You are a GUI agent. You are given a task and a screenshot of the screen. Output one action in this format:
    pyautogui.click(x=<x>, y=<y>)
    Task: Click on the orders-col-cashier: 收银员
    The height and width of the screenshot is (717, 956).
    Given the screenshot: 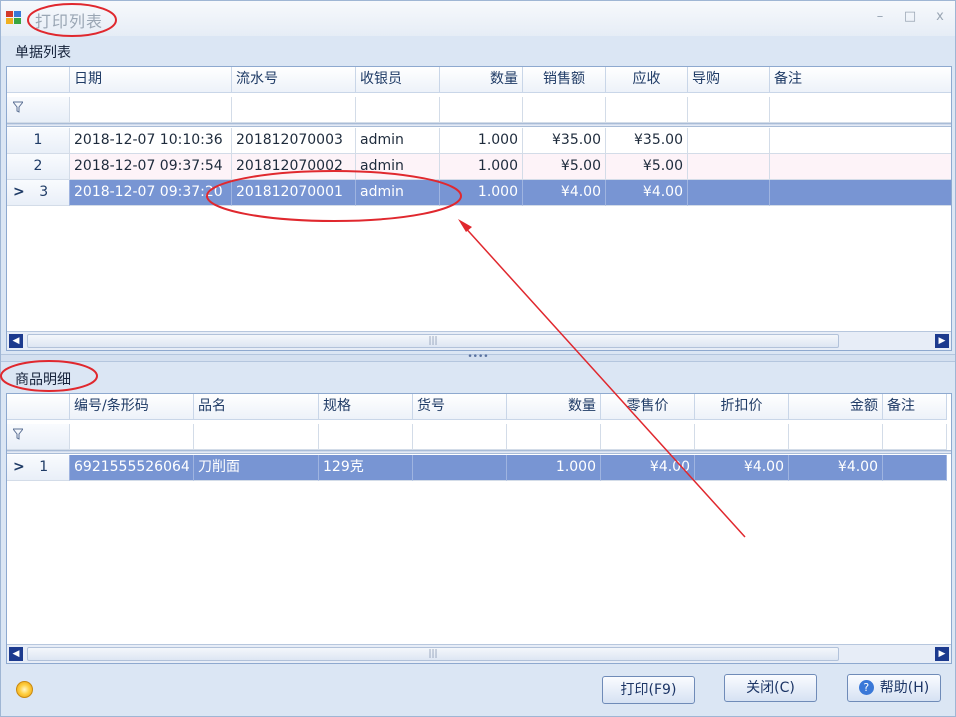 What is the action you would take?
    pyautogui.click(x=398, y=80)
    